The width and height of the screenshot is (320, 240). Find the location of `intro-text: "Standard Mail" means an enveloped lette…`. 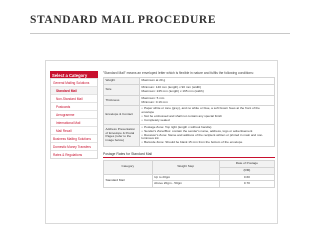

intro-text: "Standard Mail" means an enveloped lette… is located at coordinates (178, 73).